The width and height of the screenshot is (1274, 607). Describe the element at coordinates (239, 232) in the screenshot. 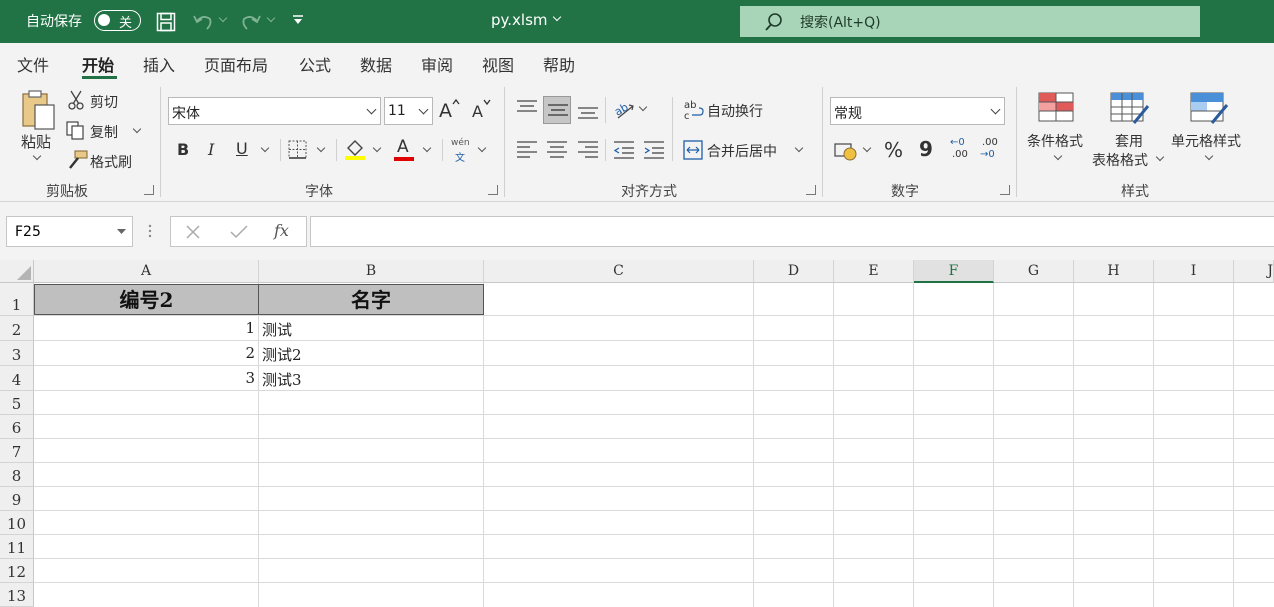

I see `enter-icon` at that location.